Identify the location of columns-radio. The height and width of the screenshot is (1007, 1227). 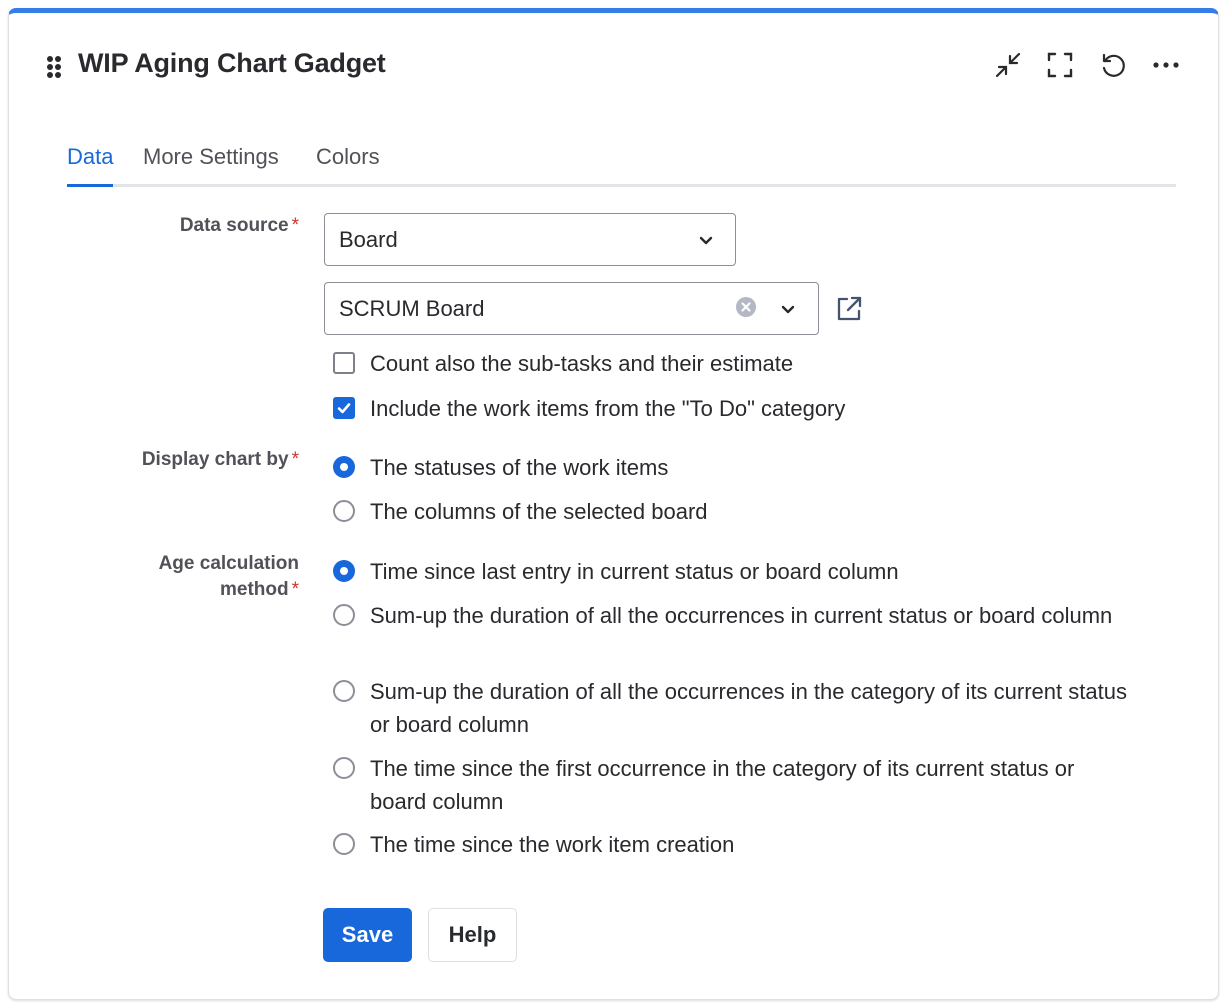
(344, 511).